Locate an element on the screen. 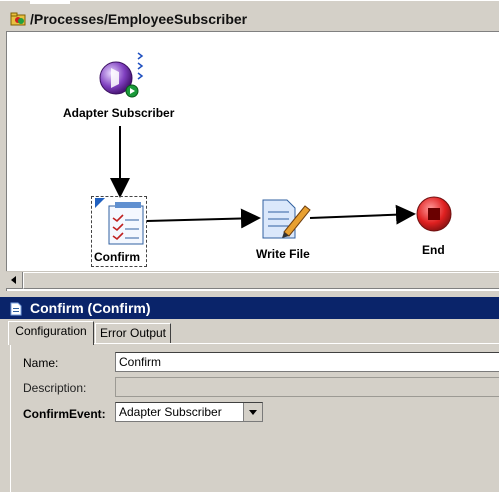  end-icon is located at coordinates (434, 214).